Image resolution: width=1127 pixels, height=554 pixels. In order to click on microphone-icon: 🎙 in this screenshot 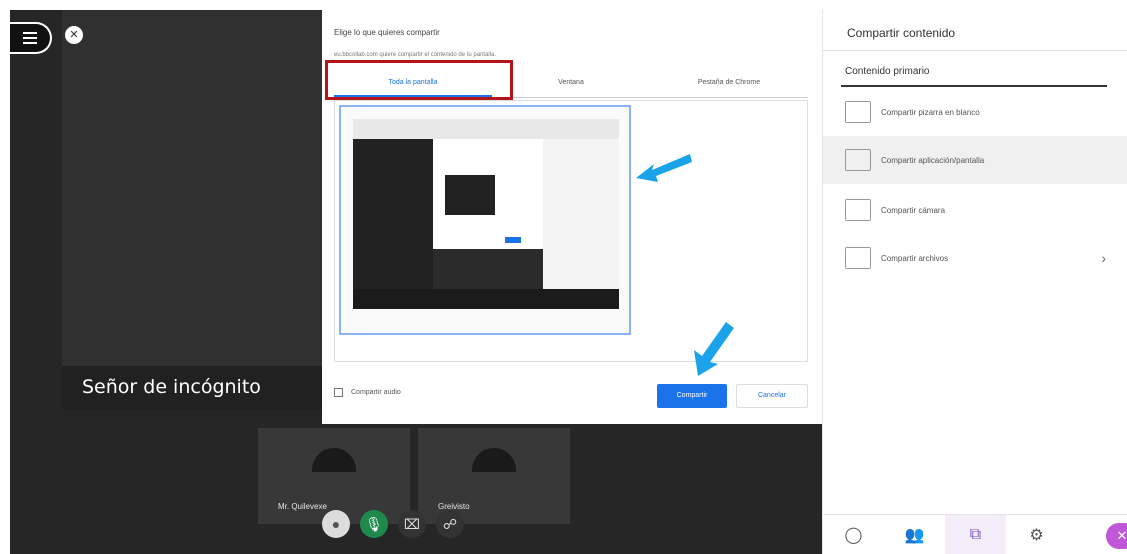, I will do `click(374, 524)`.